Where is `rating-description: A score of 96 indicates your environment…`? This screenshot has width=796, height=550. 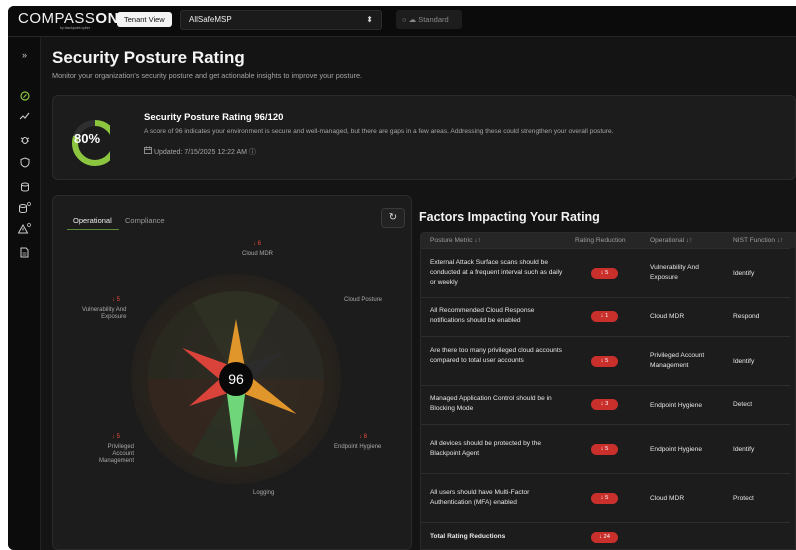
rating-description: A score of 96 indicates your environment… is located at coordinates (379, 131).